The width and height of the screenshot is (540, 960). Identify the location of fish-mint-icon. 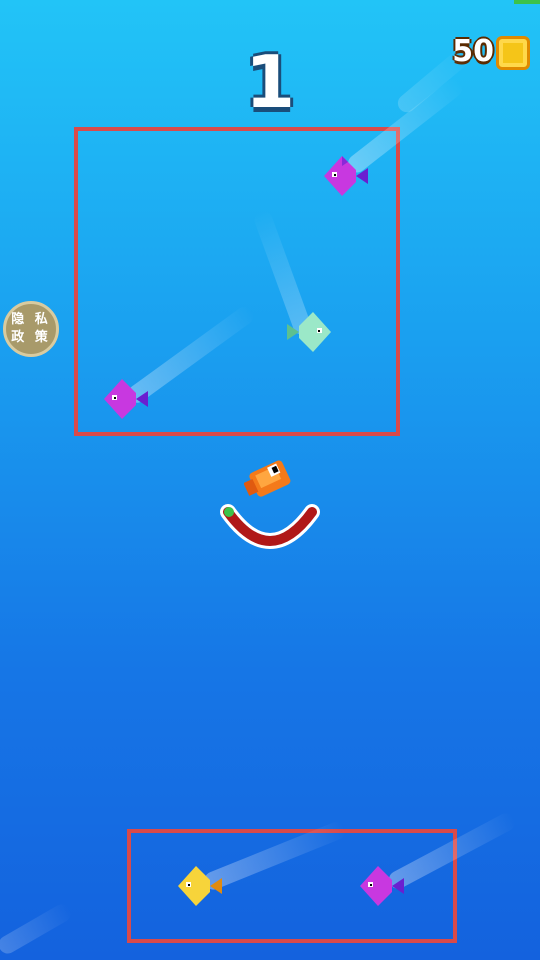
(309, 332).